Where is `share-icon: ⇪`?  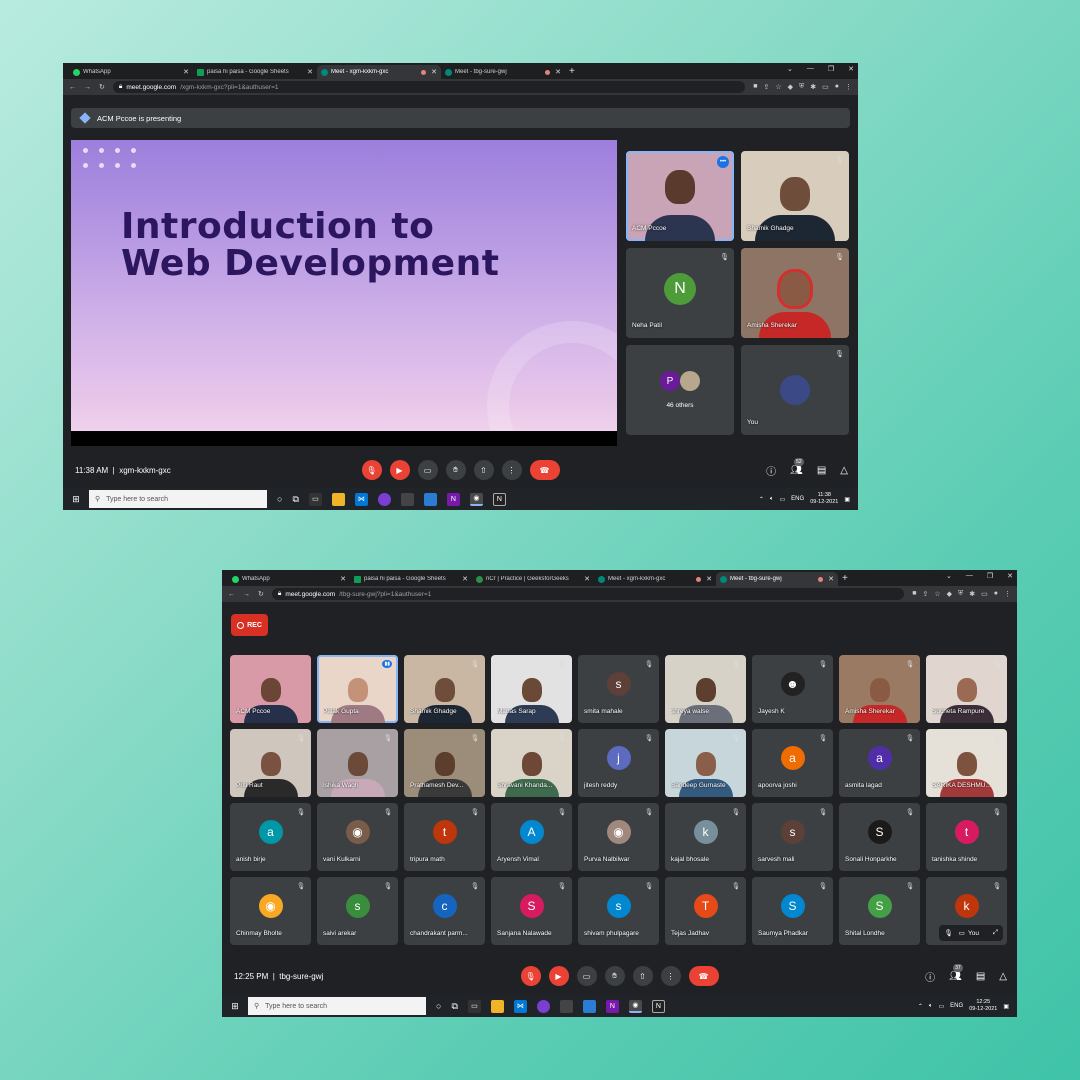 share-icon: ⇪ is located at coordinates (925, 594).